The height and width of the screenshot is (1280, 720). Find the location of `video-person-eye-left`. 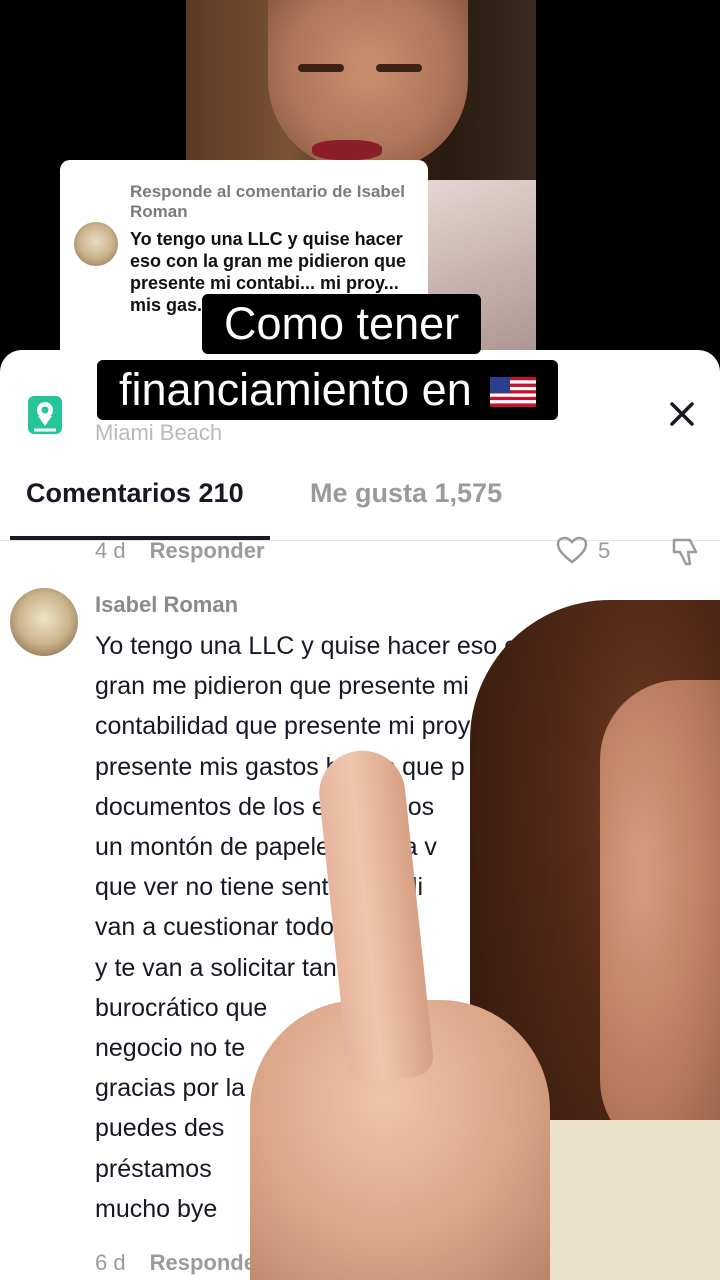

video-person-eye-left is located at coordinates (321, 68).